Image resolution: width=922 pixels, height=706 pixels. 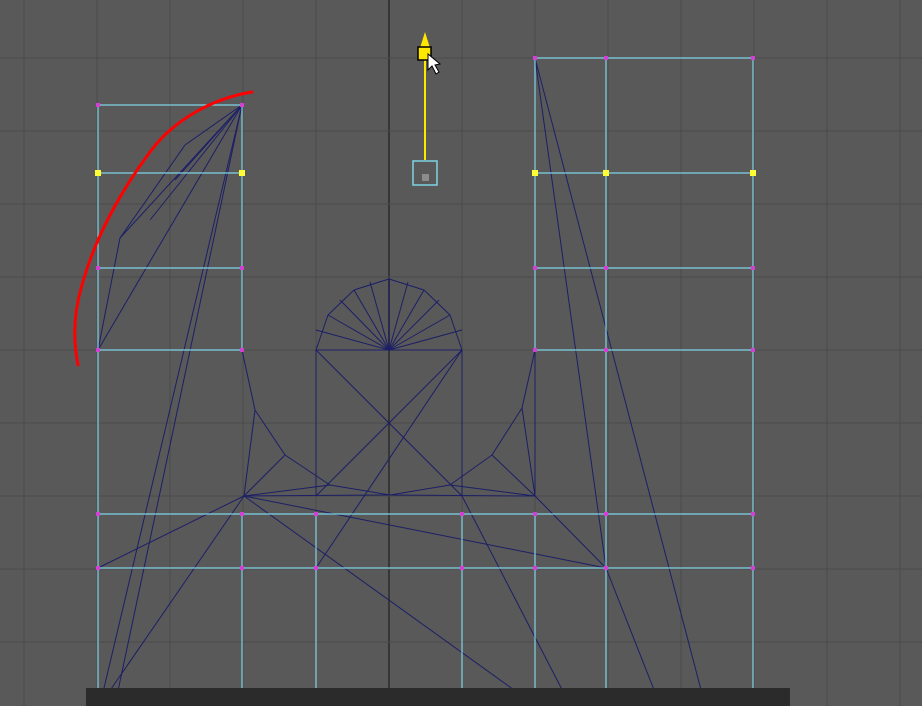 What do you see at coordinates (434, 63) in the screenshot?
I see `arrow-cursor-icon` at bounding box center [434, 63].